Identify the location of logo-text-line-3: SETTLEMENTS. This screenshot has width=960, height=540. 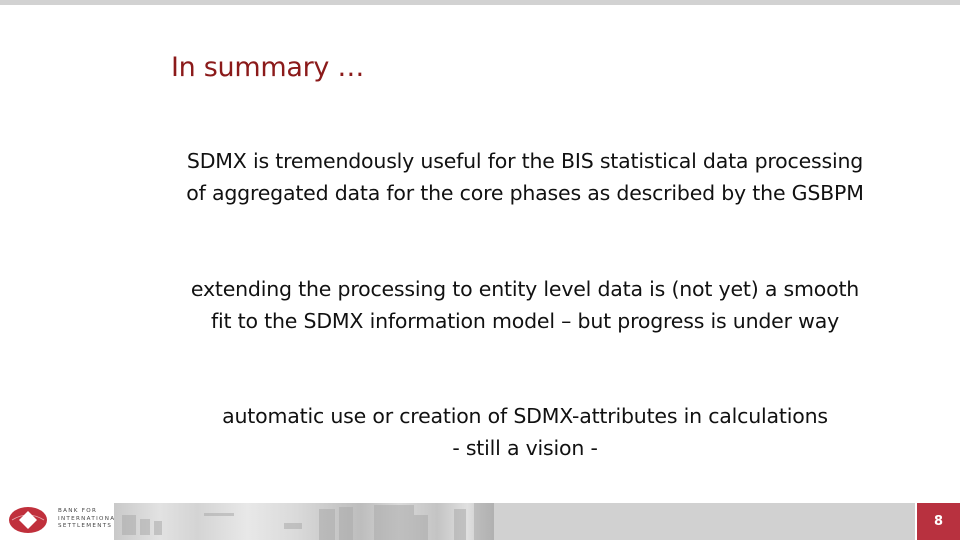
(85, 526).